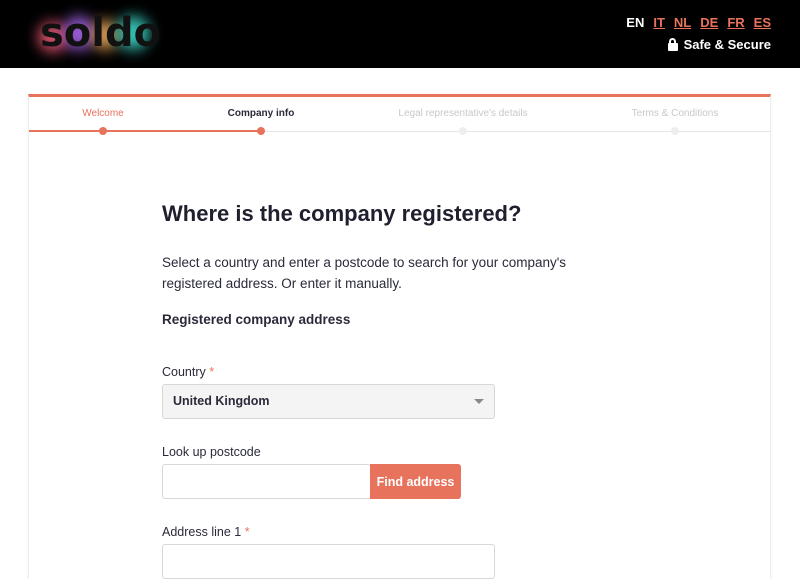 Image resolution: width=800 pixels, height=579 pixels. I want to click on postcode-input, so click(266, 481).